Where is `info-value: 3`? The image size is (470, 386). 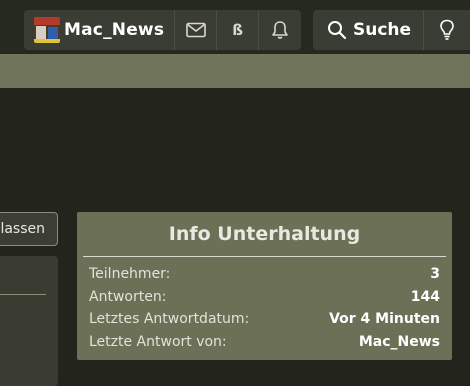 info-value: 3 is located at coordinates (435, 274).